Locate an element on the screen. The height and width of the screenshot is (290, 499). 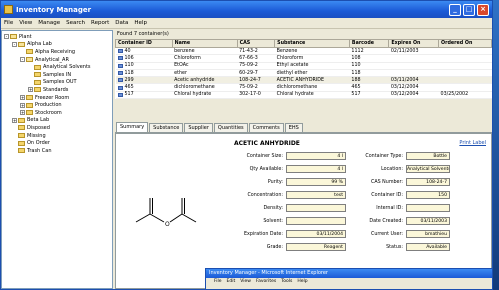
tree-node: Analytical Solvents is located at coordinates (57, 67).